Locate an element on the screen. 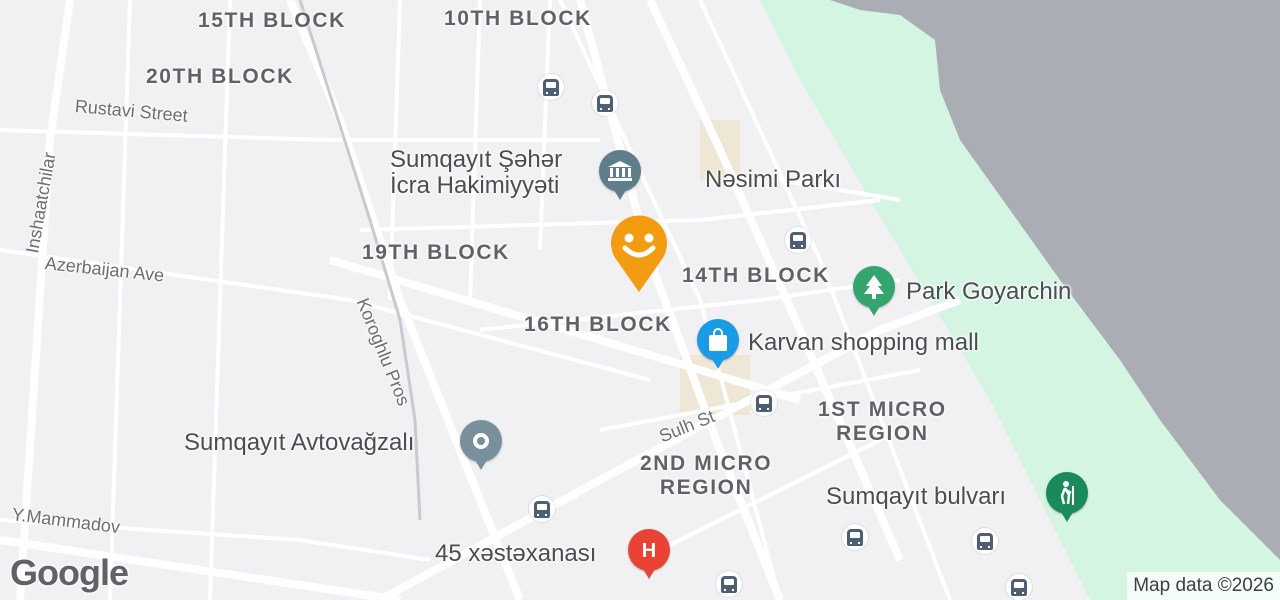 Image resolution: width=1280 pixels, height=600 pixels. google-logo: Google is located at coordinates (69, 572).